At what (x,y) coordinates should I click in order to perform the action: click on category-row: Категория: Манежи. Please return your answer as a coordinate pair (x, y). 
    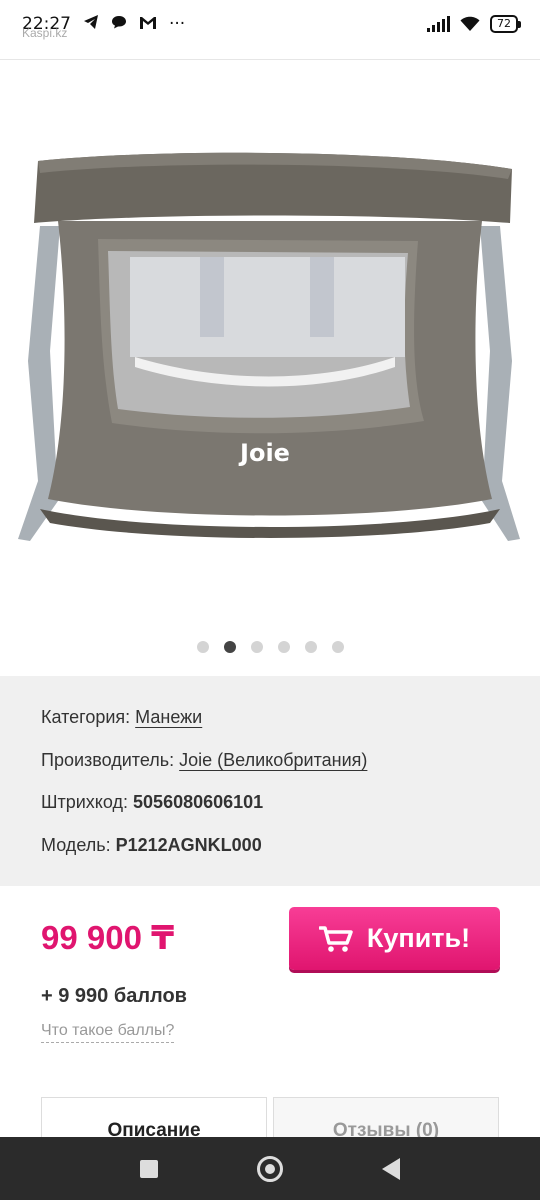
    Looking at the image, I should click on (270, 727).